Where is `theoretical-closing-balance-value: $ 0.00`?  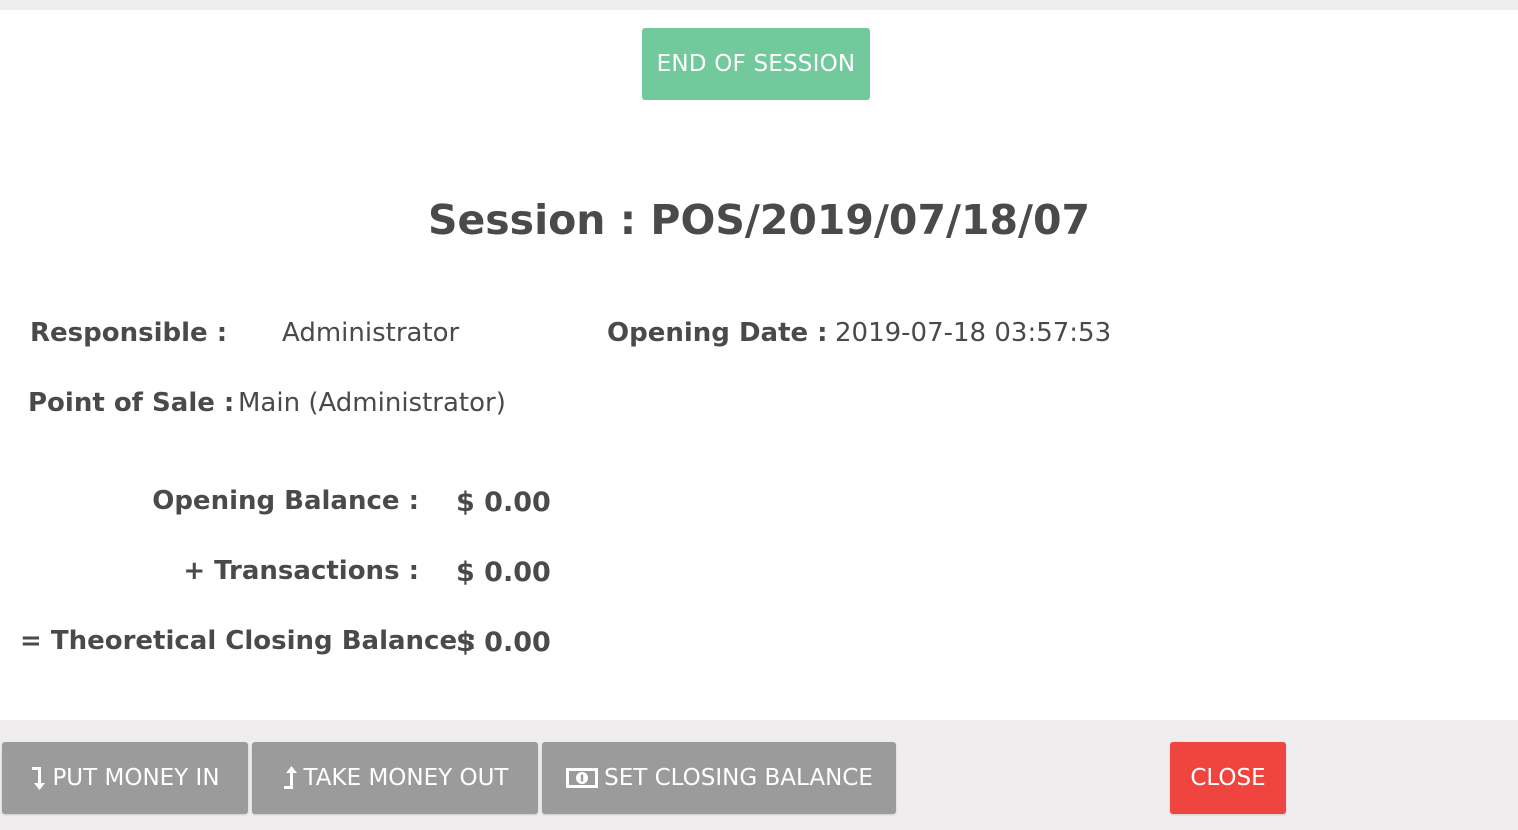
theoretical-closing-balance-value: $ 0.00 is located at coordinates (503, 642).